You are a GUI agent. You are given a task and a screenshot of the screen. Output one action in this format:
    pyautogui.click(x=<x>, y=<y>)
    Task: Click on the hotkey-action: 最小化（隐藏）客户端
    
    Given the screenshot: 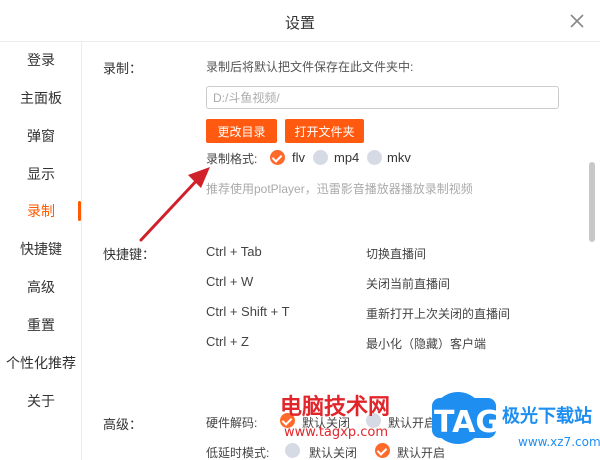 What is the action you would take?
    pyautogui.click(x=426, y=344)
    